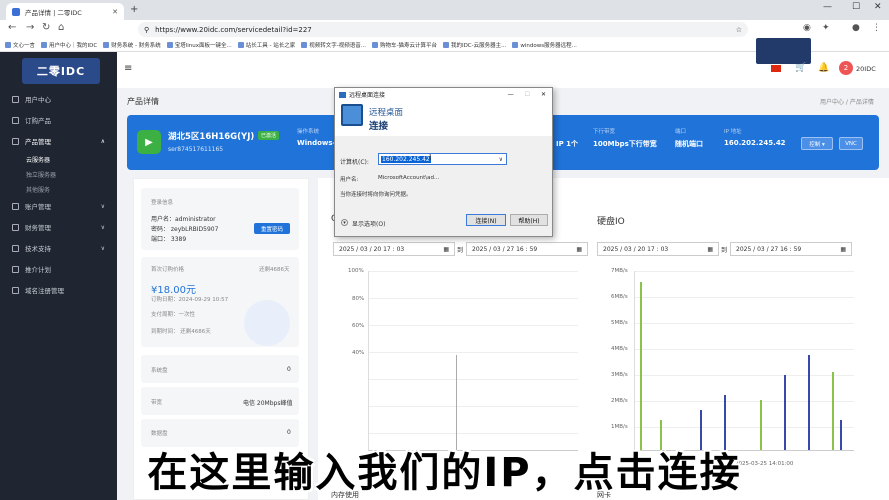 The height and width of the screenshot is (500, 889). I want to click on reload-icon: ↻, so click(46, 27).